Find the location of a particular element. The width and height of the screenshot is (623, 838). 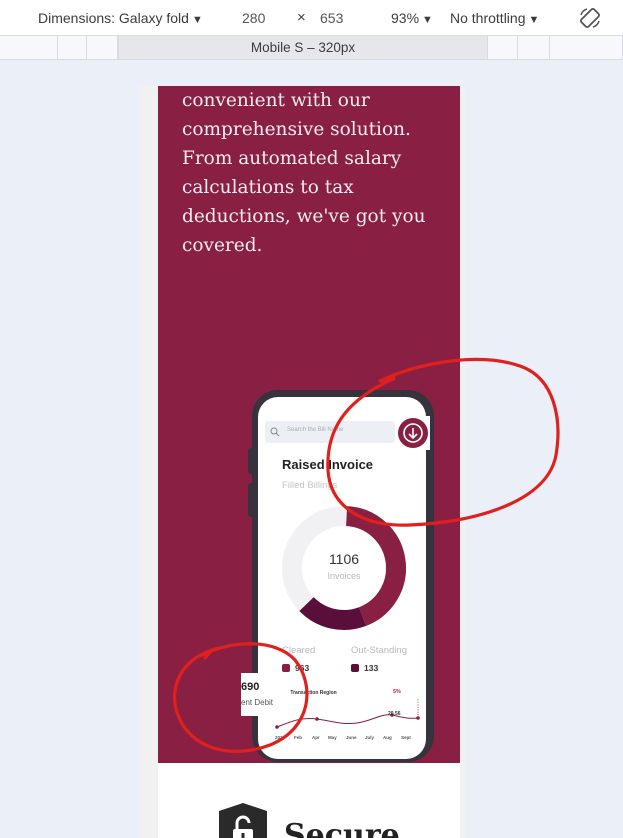

raised-invoice-title: Raised Invoice is located at coordinates (328, 464).